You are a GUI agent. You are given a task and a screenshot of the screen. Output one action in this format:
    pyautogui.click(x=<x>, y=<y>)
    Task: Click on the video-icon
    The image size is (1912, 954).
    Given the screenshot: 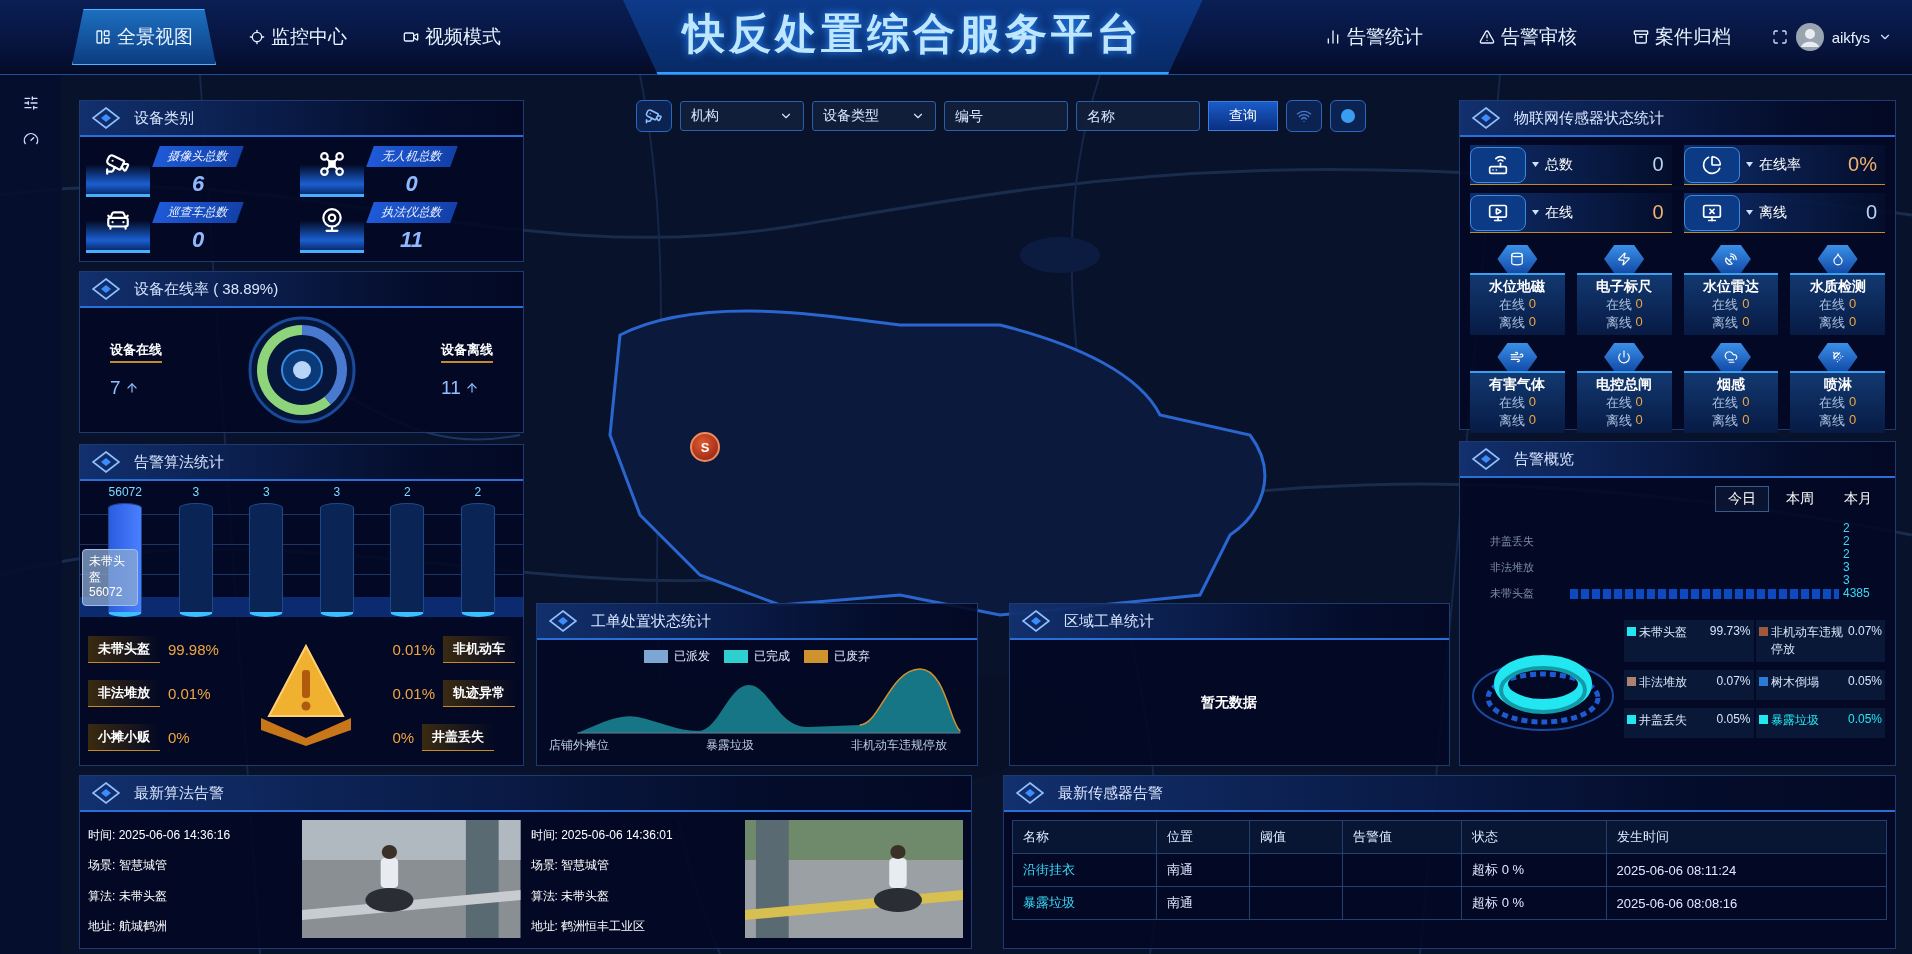 What is the action you would take?
    pyautogui.click(x=411, y=37)
    